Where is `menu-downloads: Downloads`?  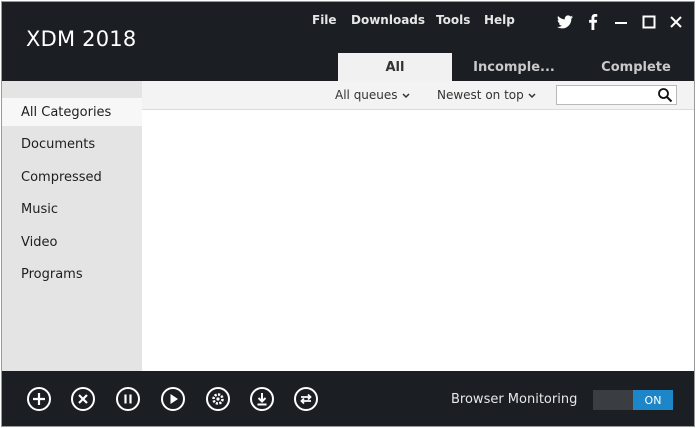
menu-downloads: Downloads is located at coordinates (388, 20).